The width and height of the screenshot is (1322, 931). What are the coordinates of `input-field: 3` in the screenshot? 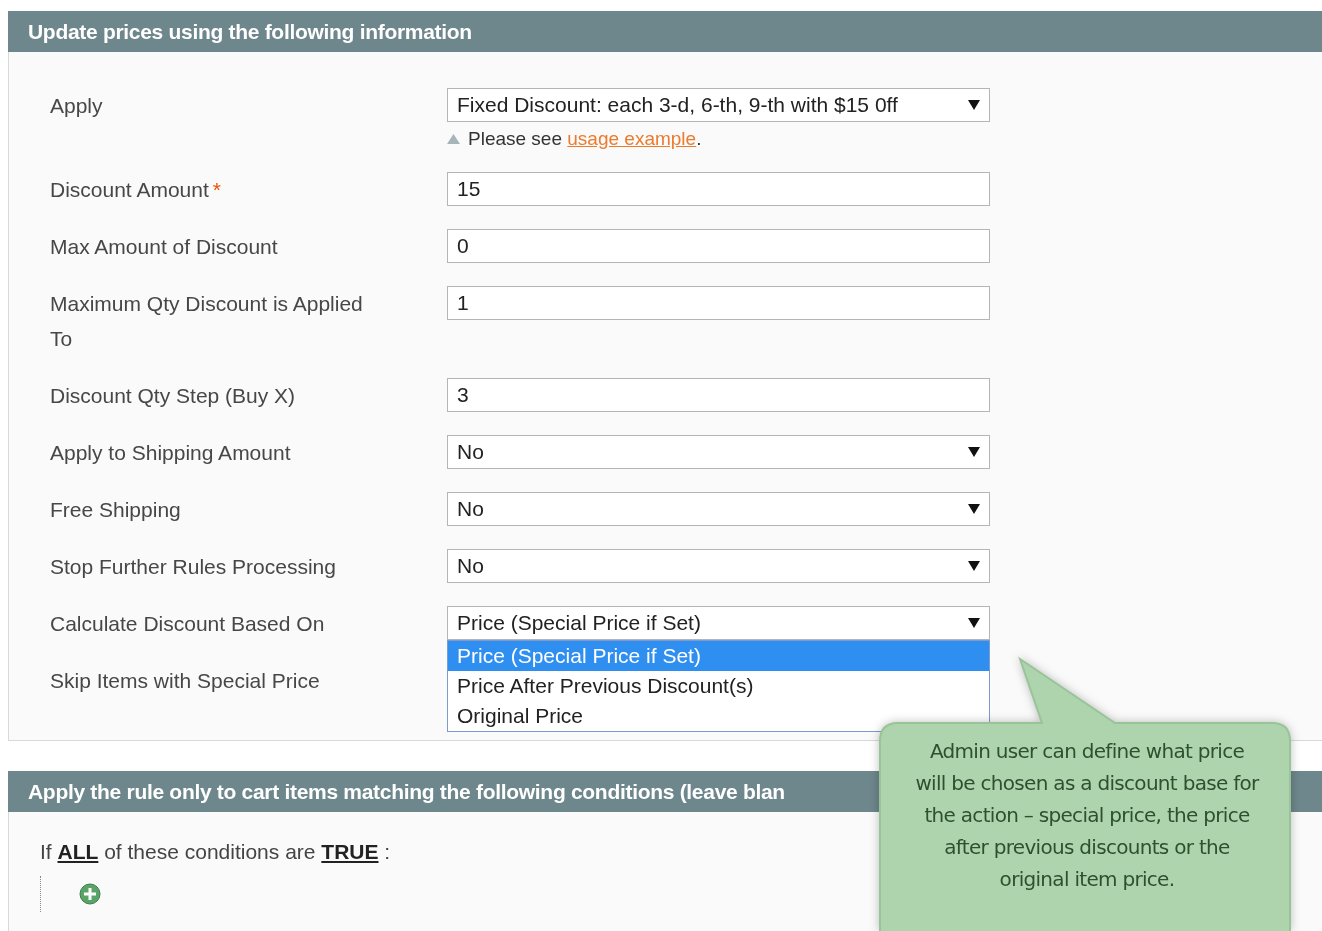 It's located at (718, 395).